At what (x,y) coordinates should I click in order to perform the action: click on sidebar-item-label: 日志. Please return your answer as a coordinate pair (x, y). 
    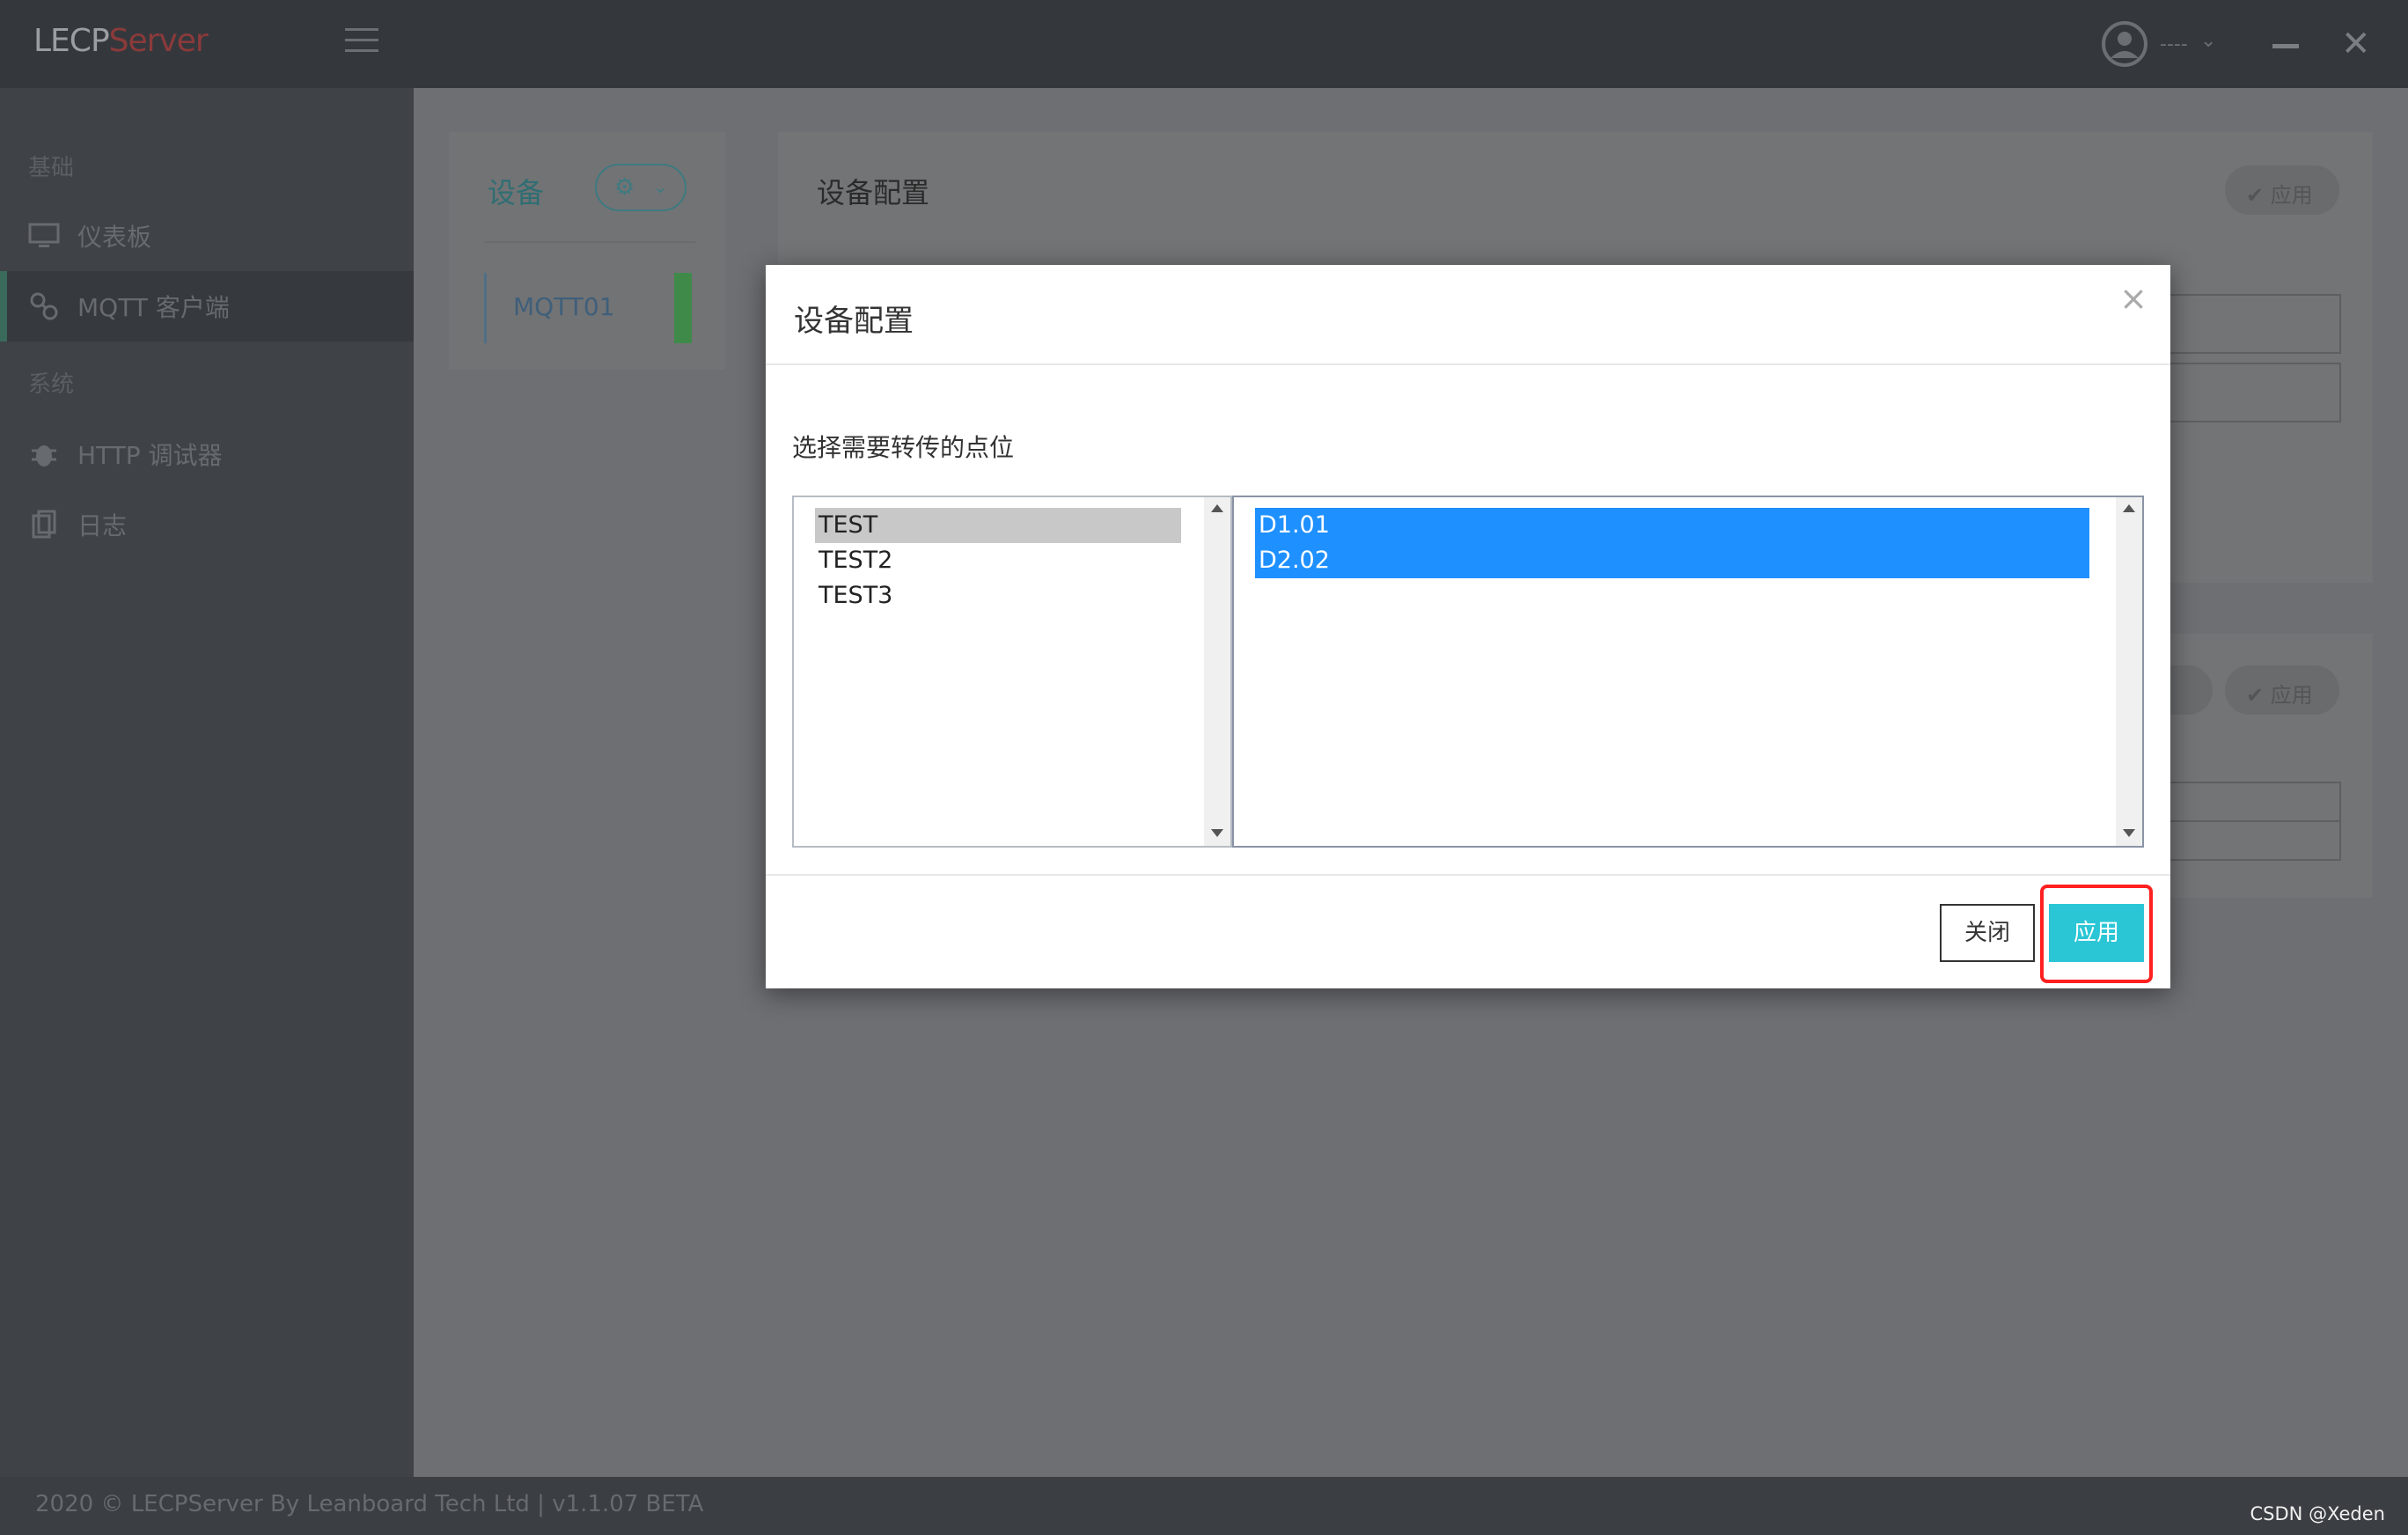
    Looking at the image, I should click on (102, 525).